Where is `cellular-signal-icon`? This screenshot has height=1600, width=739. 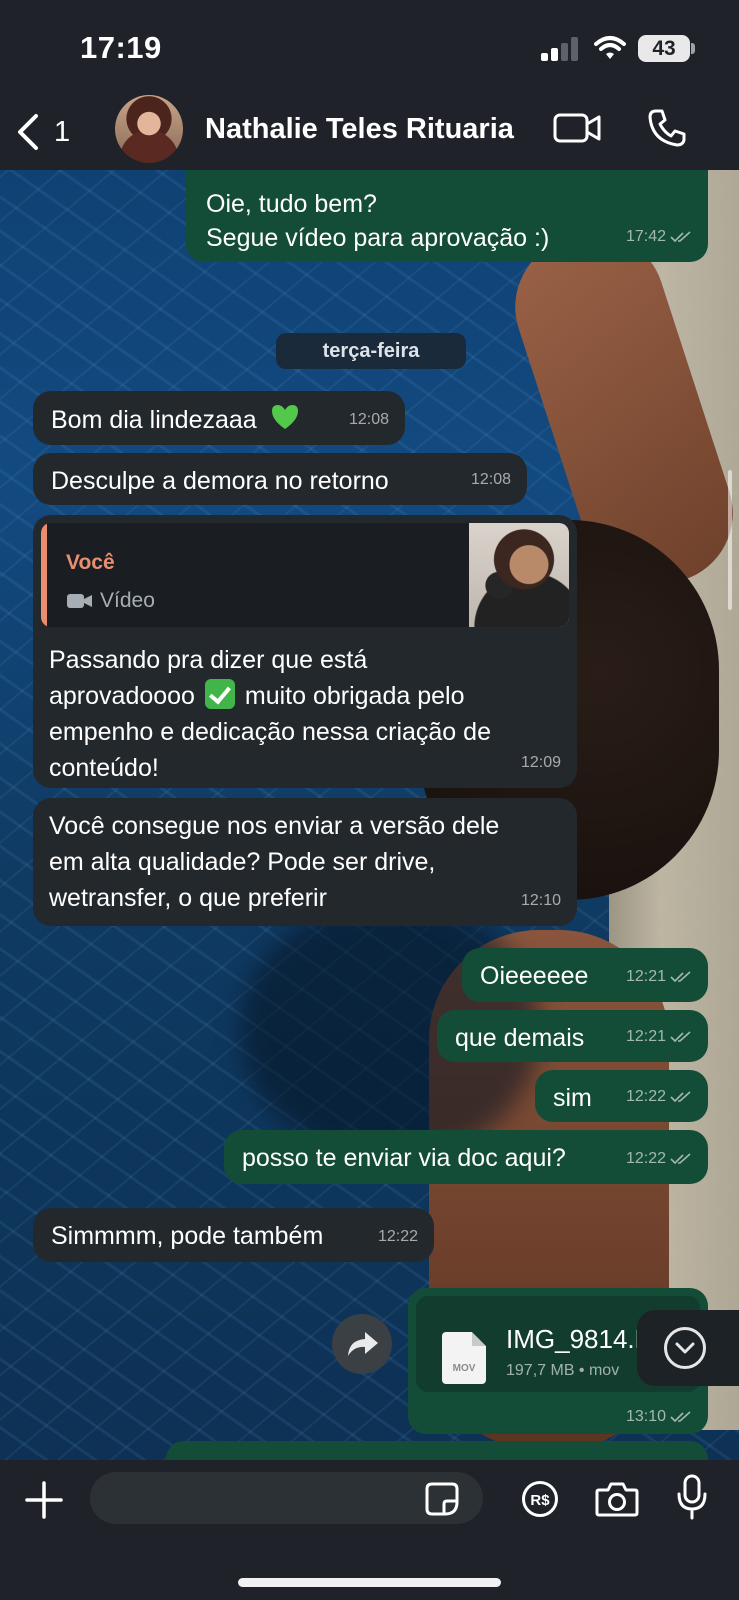 cellular-signal-icon is located at coordinates (561, 49).